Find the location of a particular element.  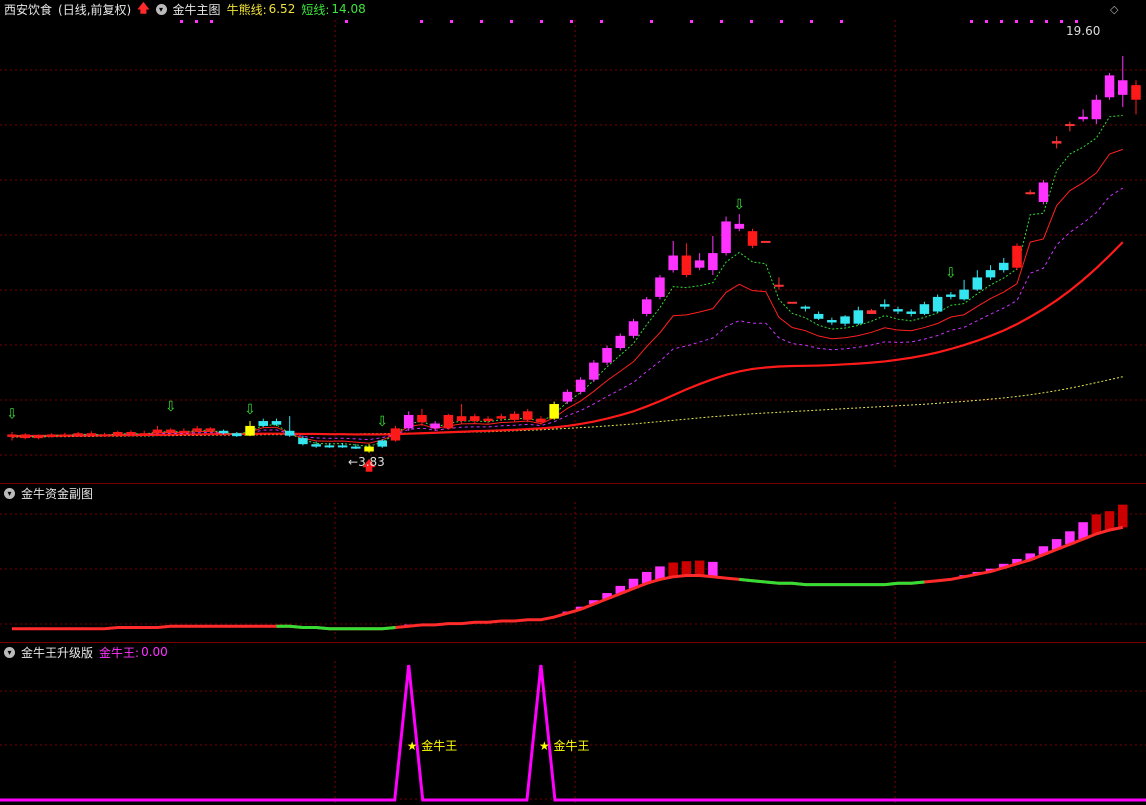

low-price-value: 3.83 is located at coordinates (371, 462).